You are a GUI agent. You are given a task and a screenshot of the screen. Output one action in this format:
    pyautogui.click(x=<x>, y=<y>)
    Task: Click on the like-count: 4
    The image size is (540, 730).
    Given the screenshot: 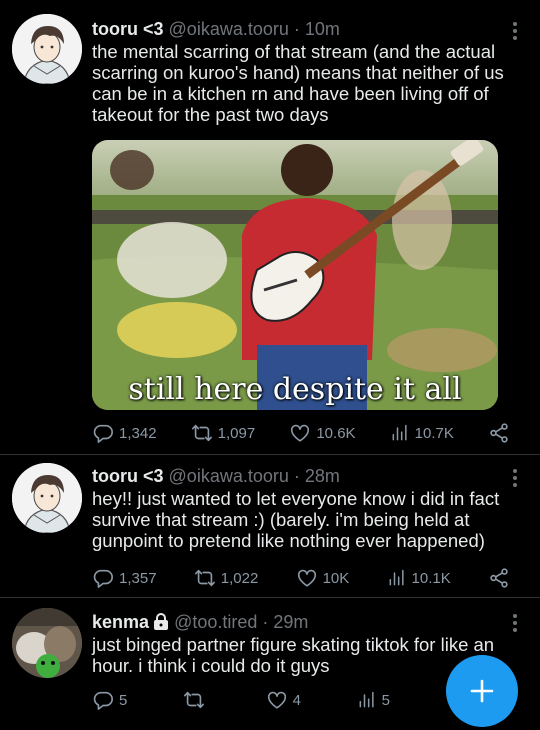 What is the action you would take?
    pyautogui.click(x=296, y=700)
    